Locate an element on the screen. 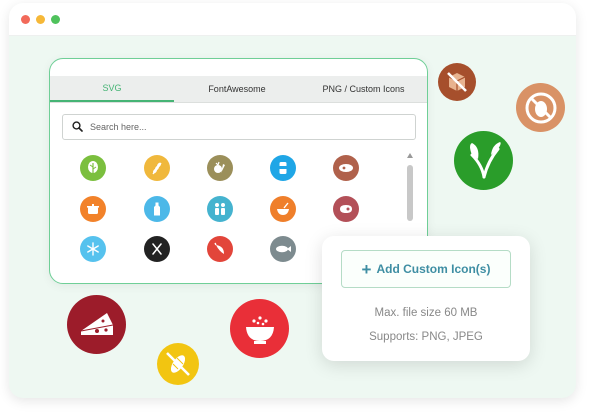 The width and height of the screenshot is (598, 416). vegetables-icon is located at coordinates (220, 168).